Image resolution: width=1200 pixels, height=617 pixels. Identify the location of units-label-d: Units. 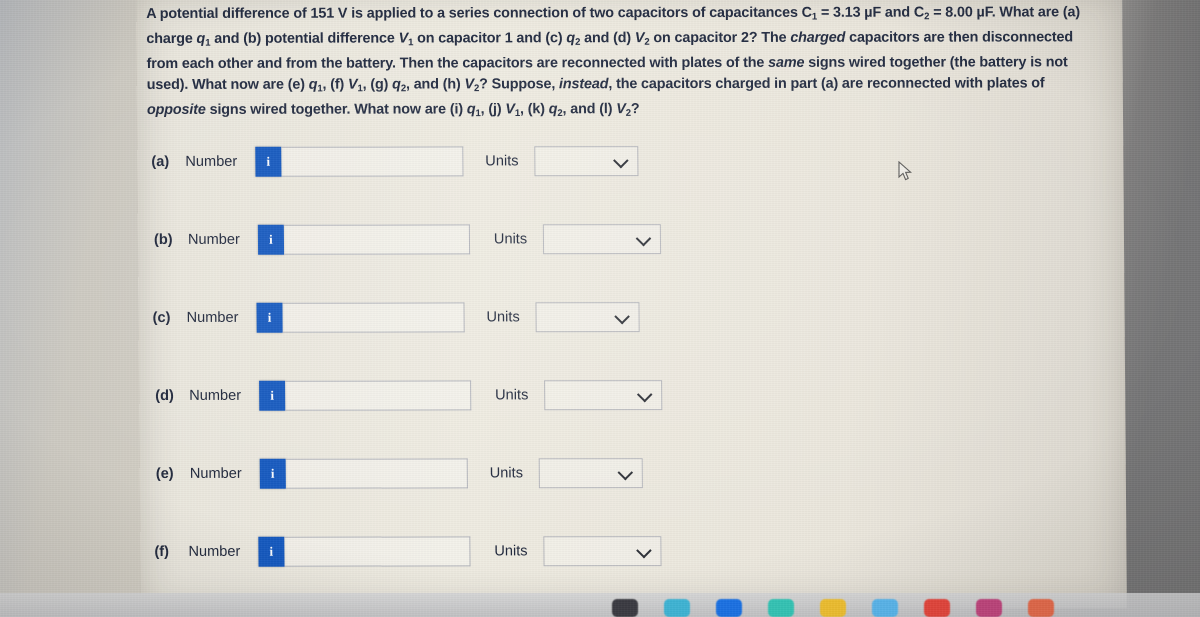
(512, 395).